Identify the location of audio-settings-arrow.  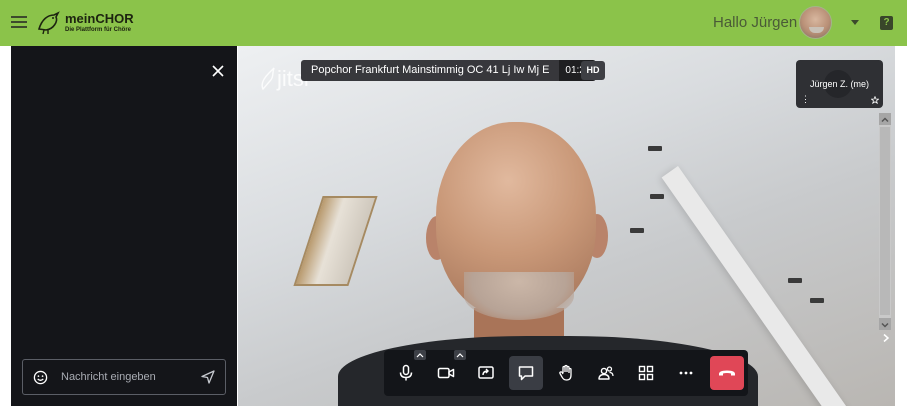
(420, 355).